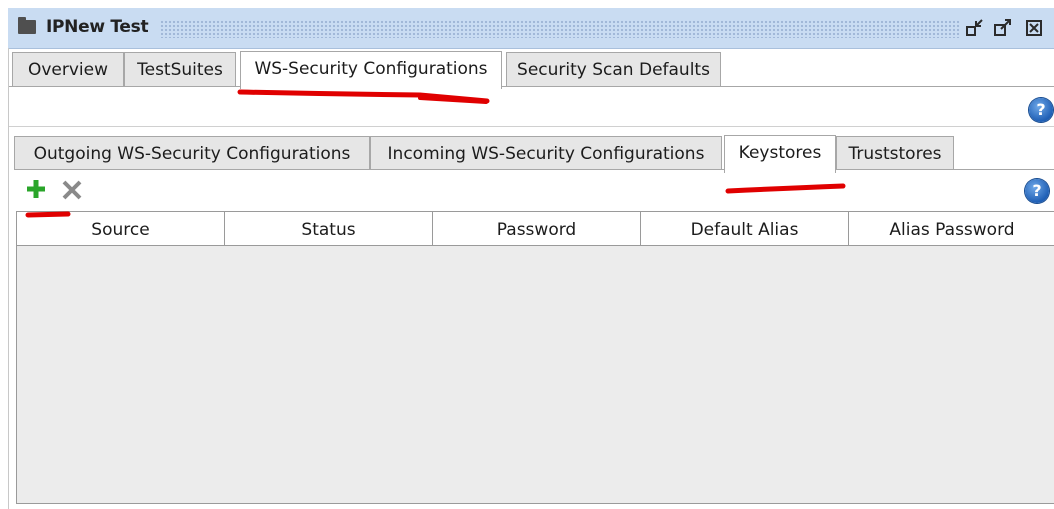 This screenshot has width=1054, height=509. I want to click on tab-ws-security-configurations: WS-Security Configurations, so click(371, 70).